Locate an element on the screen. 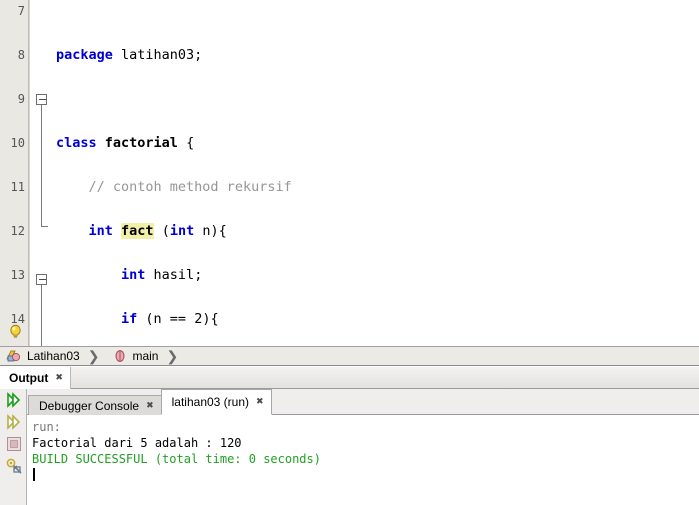 The height and width of the screenshot is (505, 699). tab-latihan03-run: latihan03 (run) ✖ is located at coordinates (216, 402).